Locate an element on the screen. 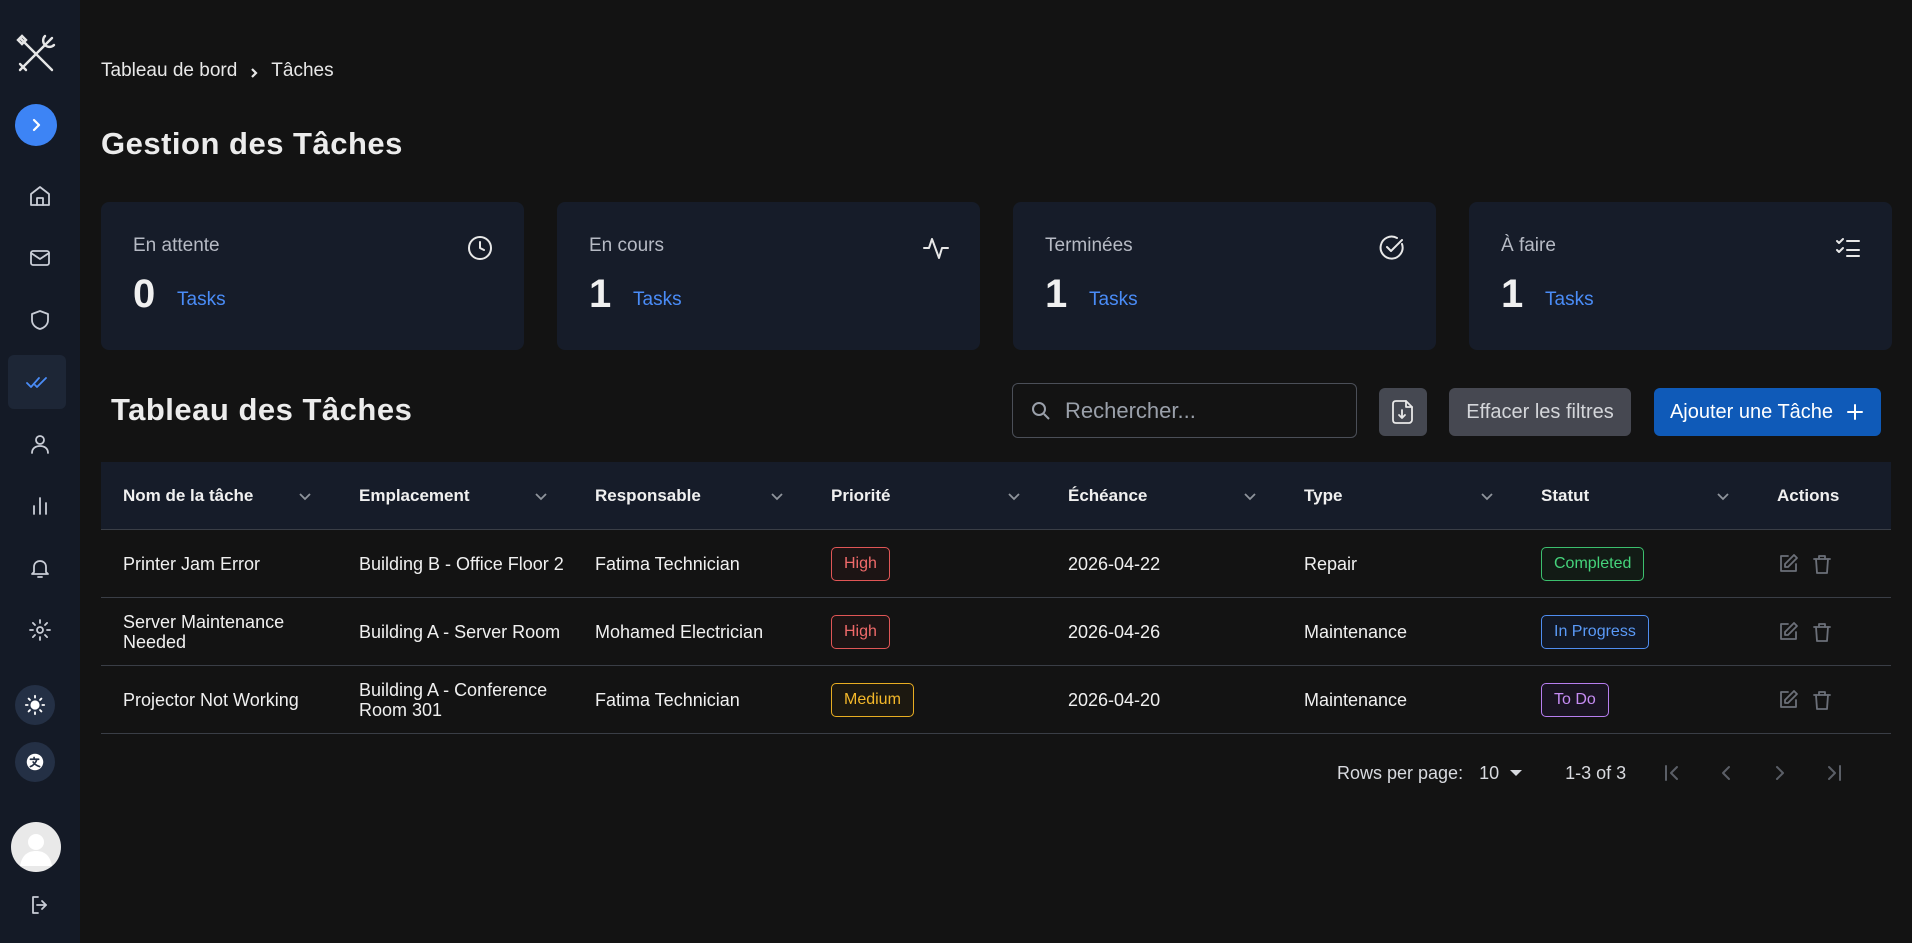 The height and width of the screenshot is (943, 1912). previous-page-icon is located at coordinates (1726, 773).